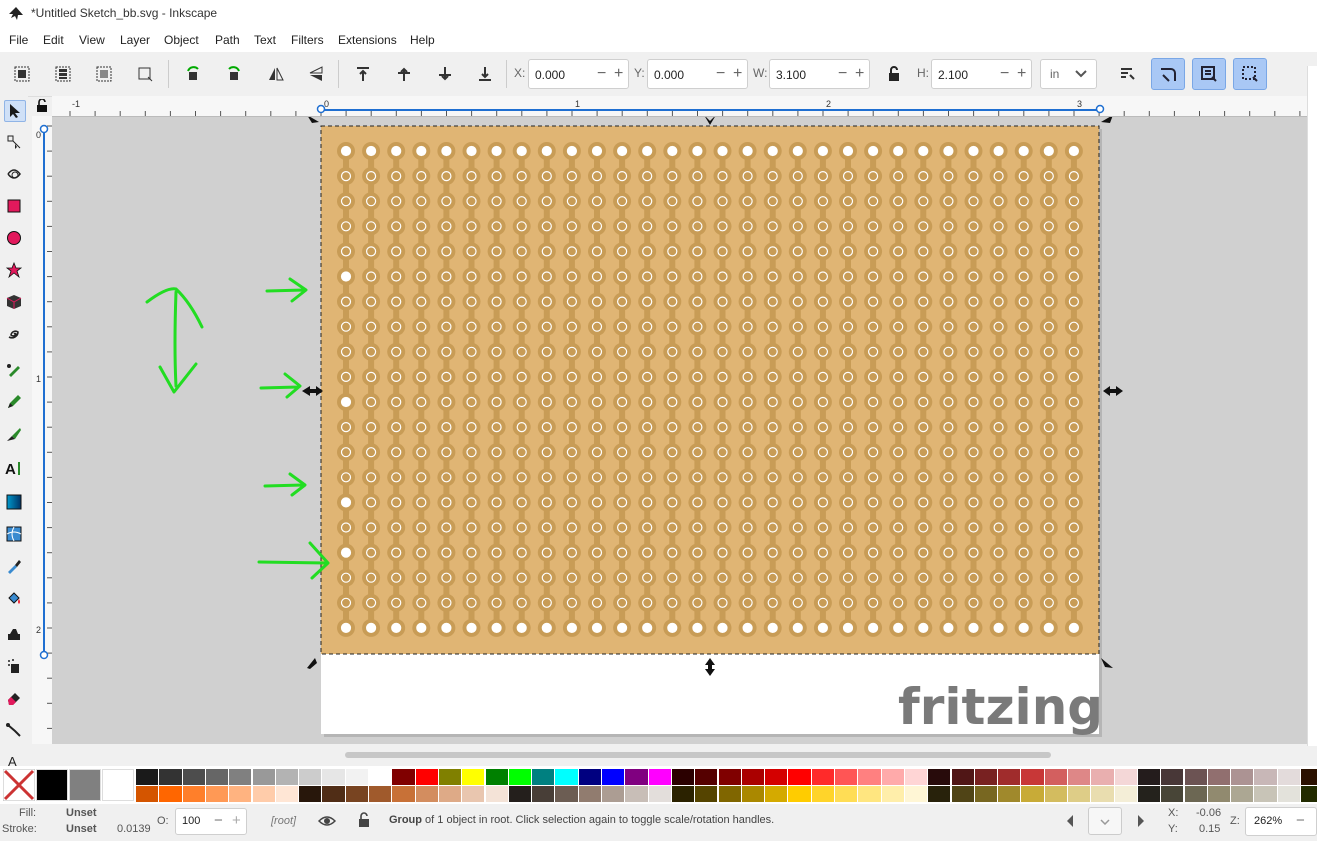  I want to click on calligraphy-tool-icon, so click(14, 434).